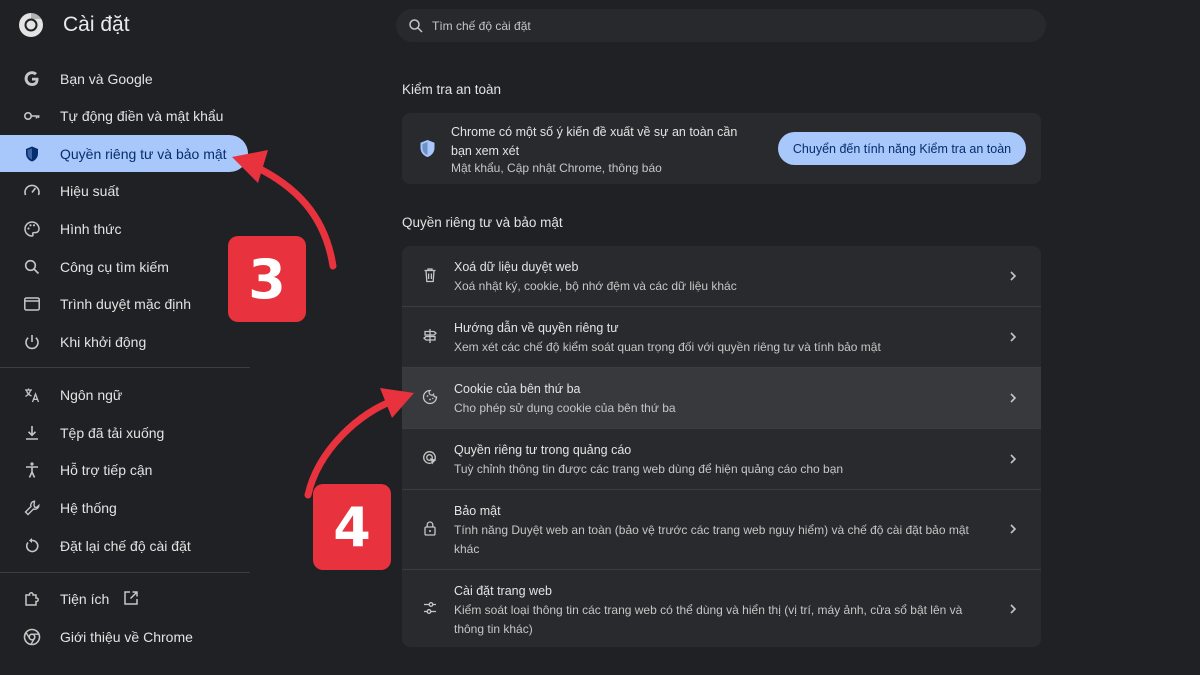 The width and height of the screenshot is (1200, 675). Describe the element at coordinates (32, 470) in the screenshot. I see `accessibility-icon` at that location.